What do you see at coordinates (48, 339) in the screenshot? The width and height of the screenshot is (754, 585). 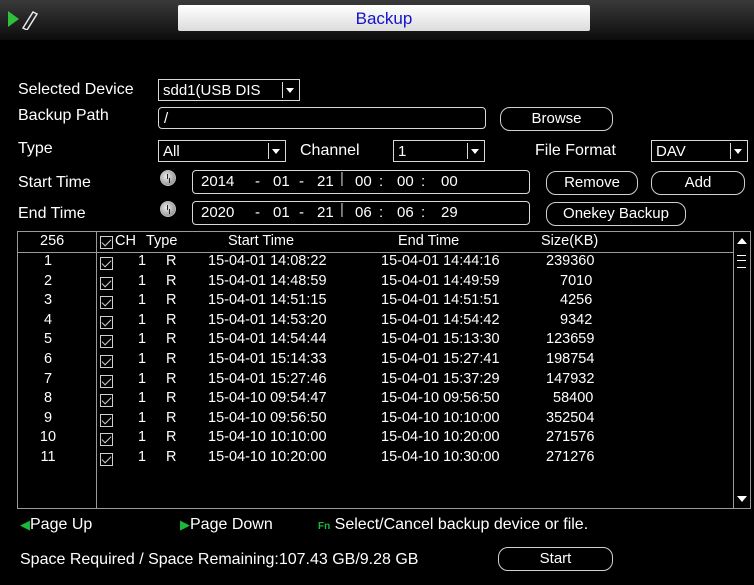 I see `row-index: 5` at bounding box center [48, 339].